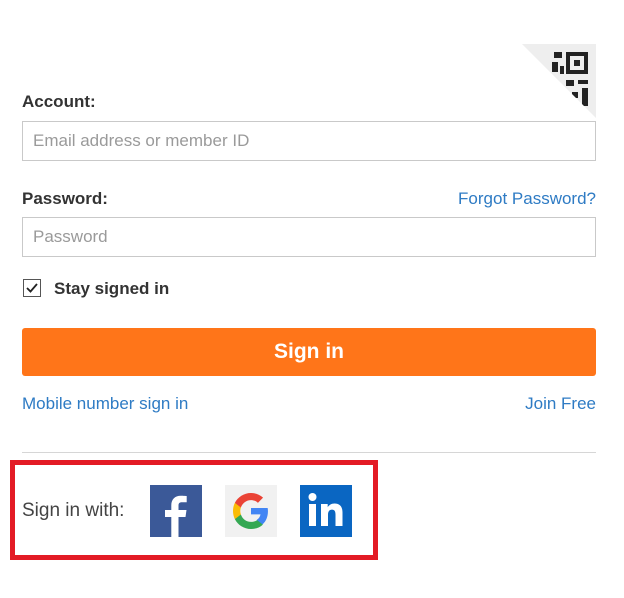 Image resolution: width=624 pixels, height=598 pixels. I want to click on divider, so click(309, 452).